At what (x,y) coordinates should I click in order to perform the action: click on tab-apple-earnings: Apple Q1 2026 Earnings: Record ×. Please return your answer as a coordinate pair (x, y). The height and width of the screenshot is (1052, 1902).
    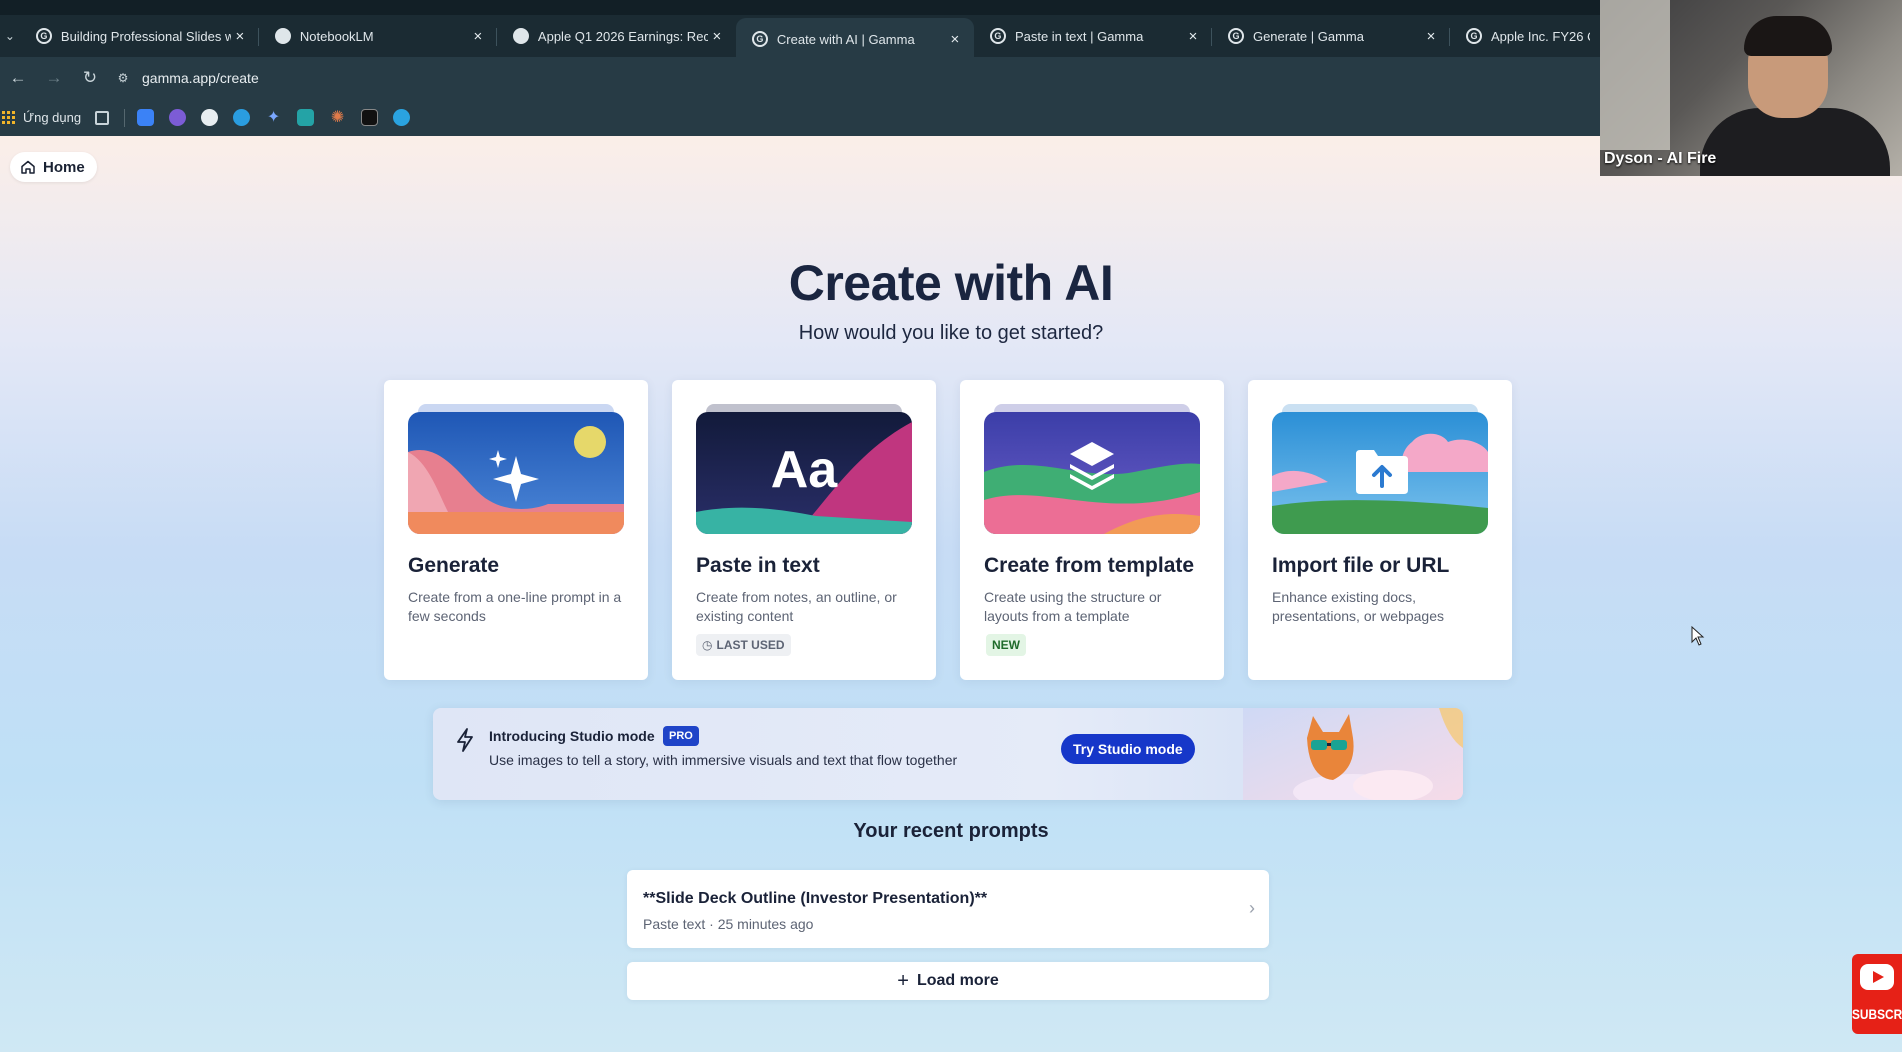
    Looking at the image, I should click on (616, 36).